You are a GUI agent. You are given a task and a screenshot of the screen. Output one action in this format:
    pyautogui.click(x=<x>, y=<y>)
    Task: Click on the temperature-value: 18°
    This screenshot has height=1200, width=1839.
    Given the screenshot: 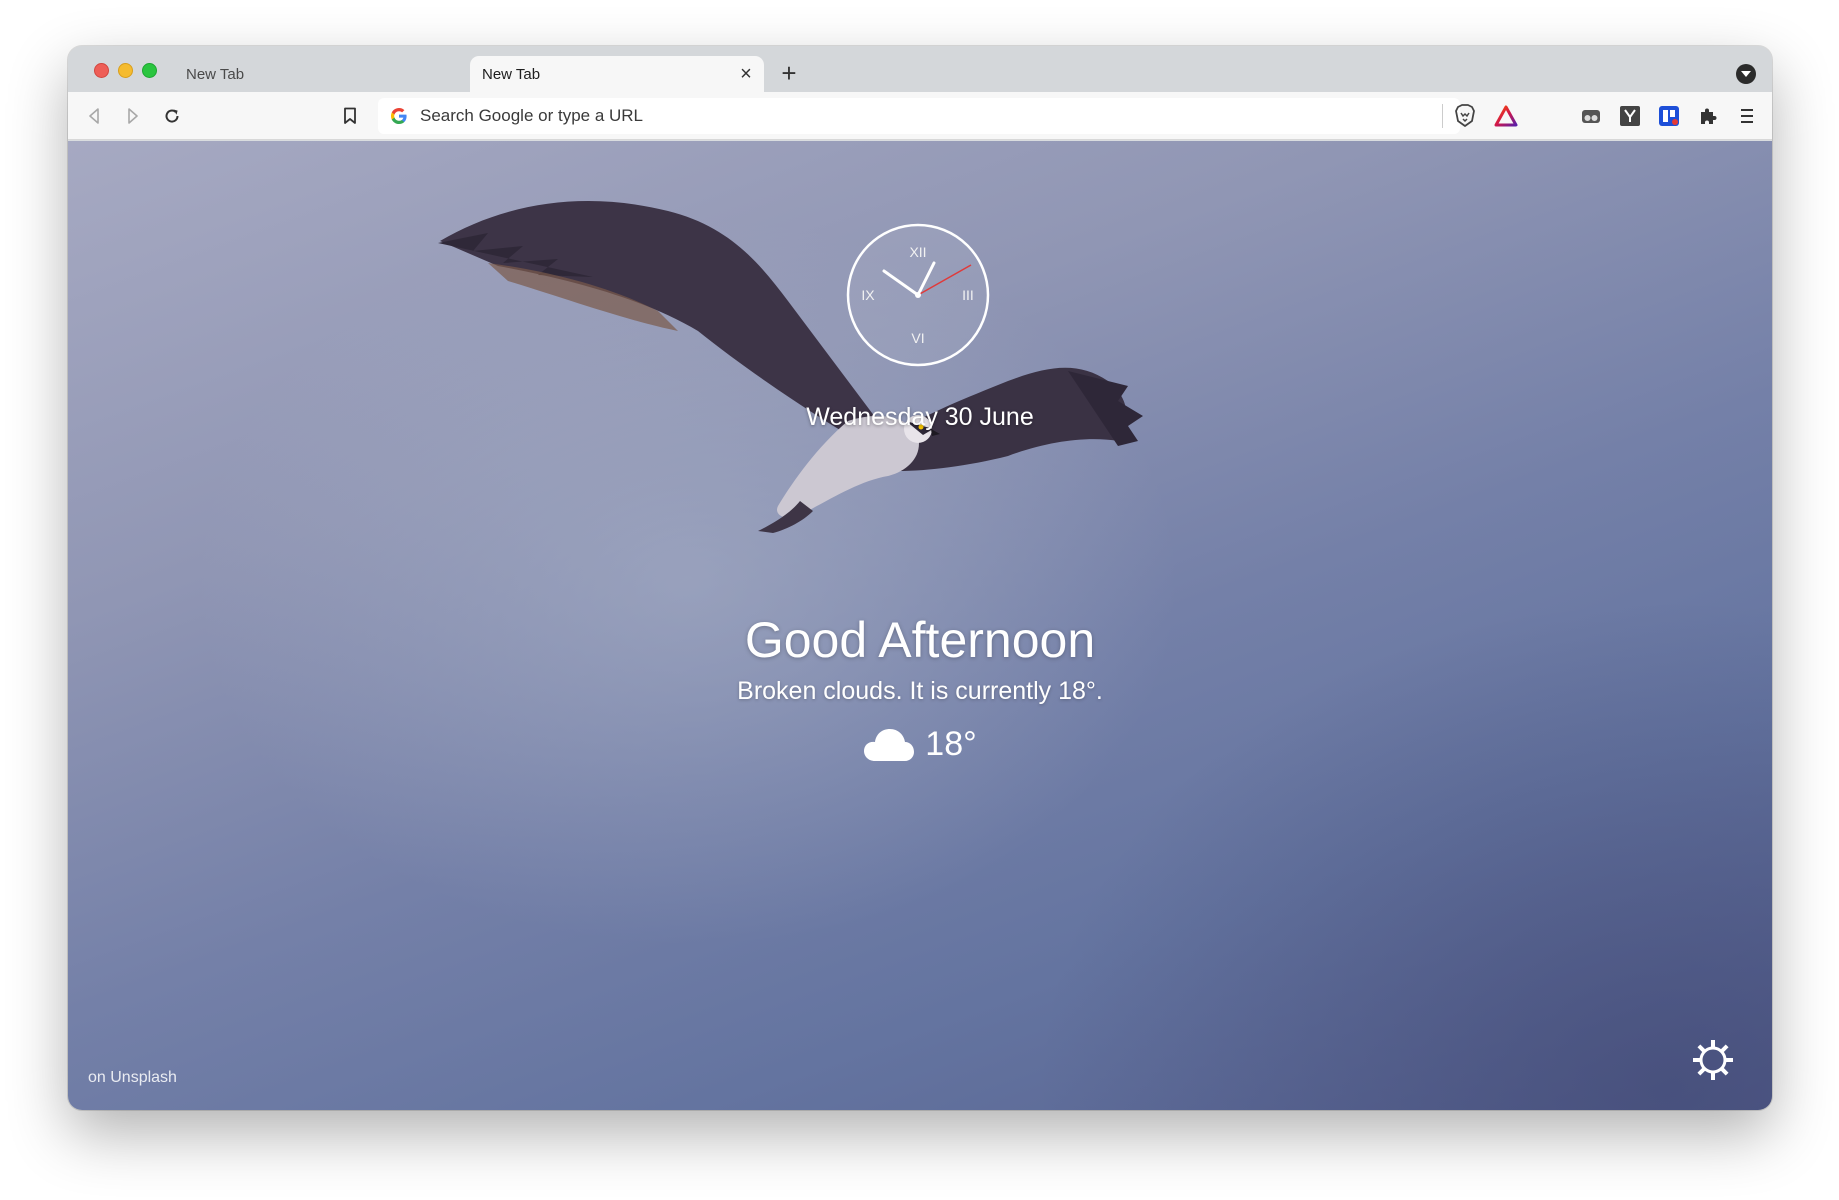 What is the action you would take?
    pyautogui.click(x=951, y=744)
    